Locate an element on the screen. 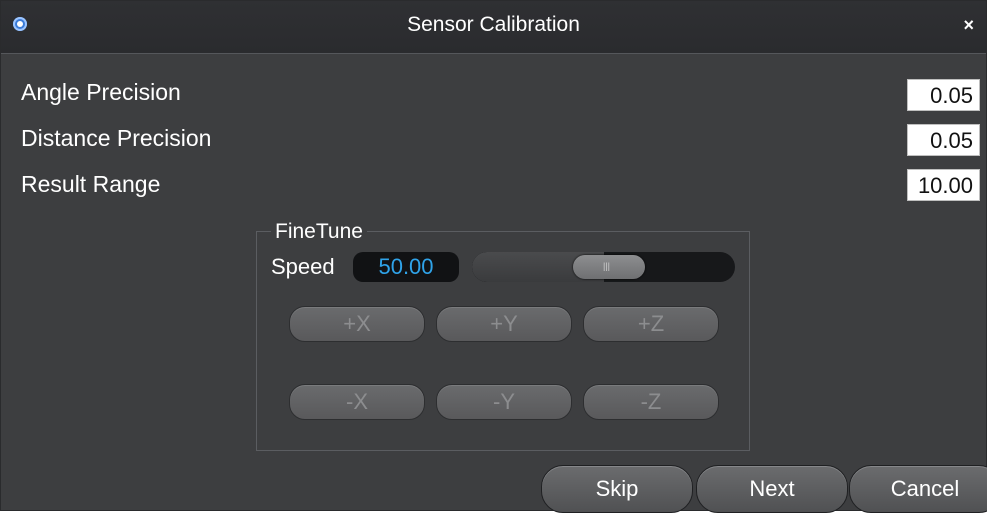 The width and height of the screenshot is (987, 513). plus-y-button: +Y is located at coordinates (504, 324).